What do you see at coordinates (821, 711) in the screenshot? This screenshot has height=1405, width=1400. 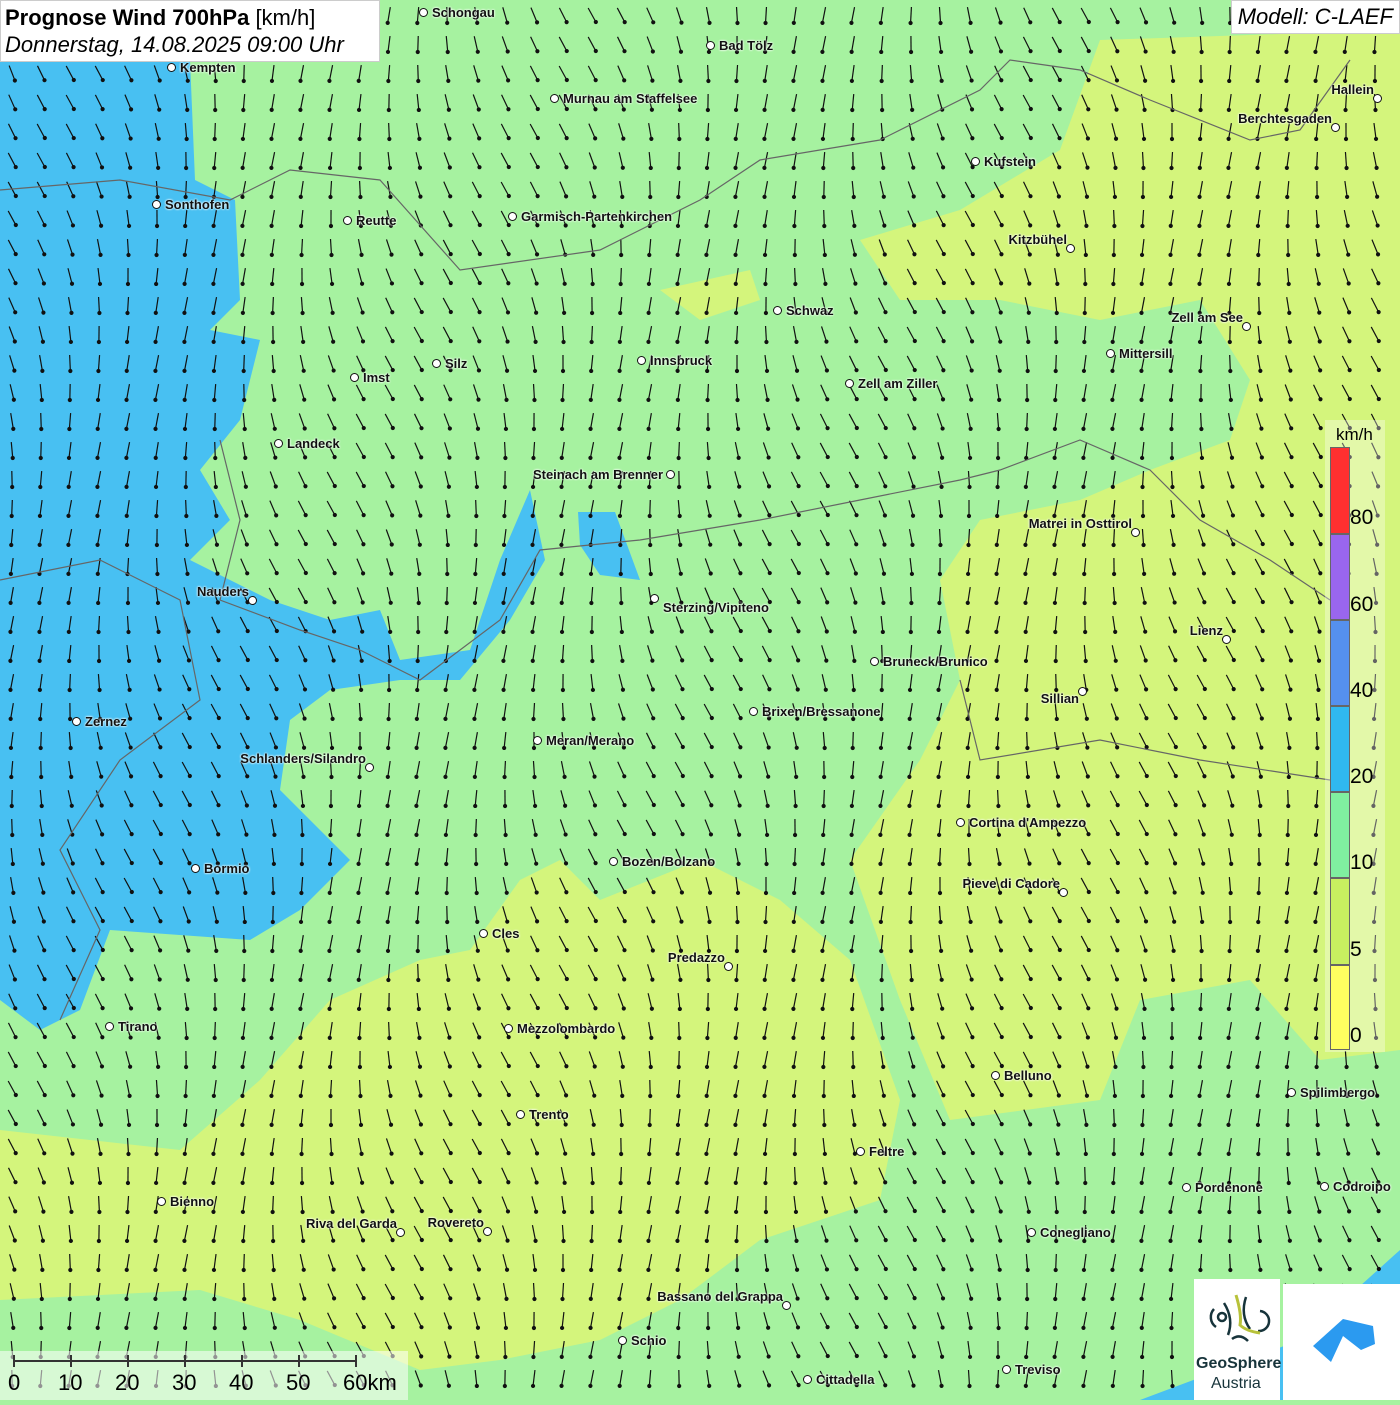 I see `city-label: Brixen/Bressanone` at bounding box center [821, 711].